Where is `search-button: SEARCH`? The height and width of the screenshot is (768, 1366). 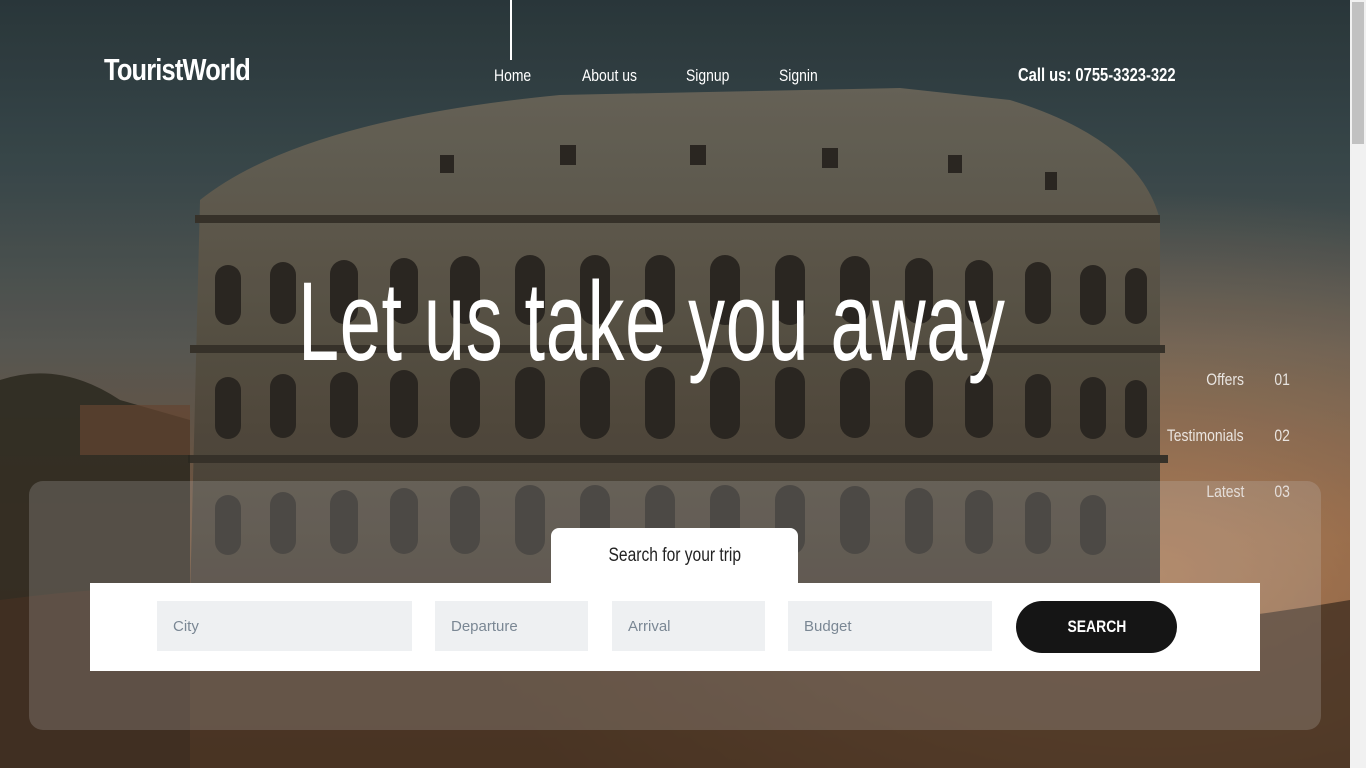
search-button: SEARCH is located at coordinates (1096, 627).